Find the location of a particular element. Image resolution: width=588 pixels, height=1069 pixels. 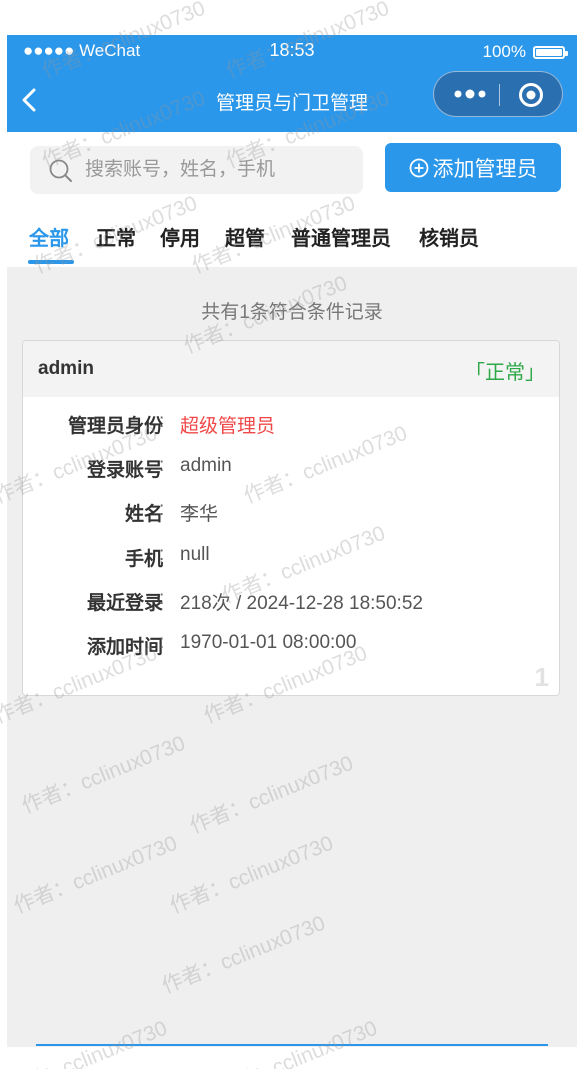

tab-super-admin: 超管 is located at coordinates (245, 236).